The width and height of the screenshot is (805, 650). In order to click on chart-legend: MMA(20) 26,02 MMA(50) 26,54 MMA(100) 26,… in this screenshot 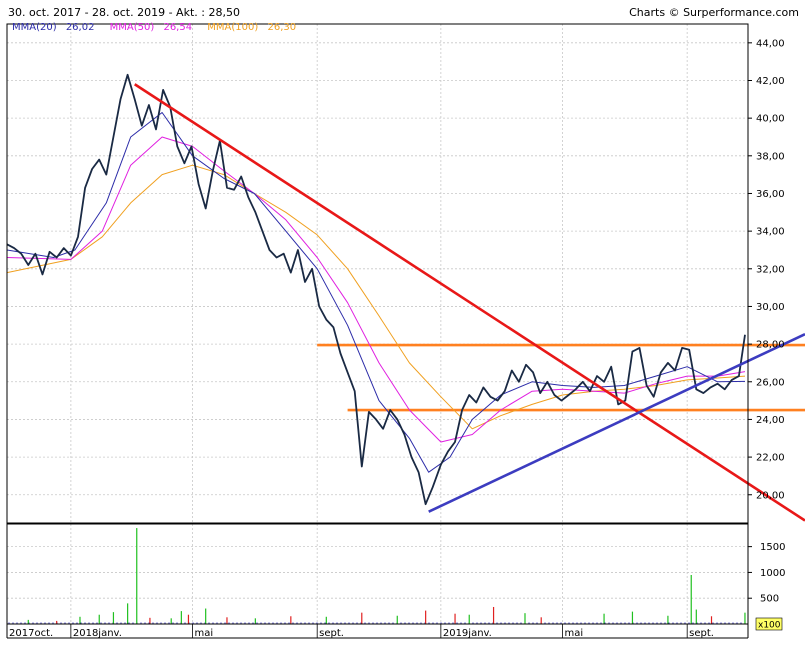, I will do `click(160, 27)`.